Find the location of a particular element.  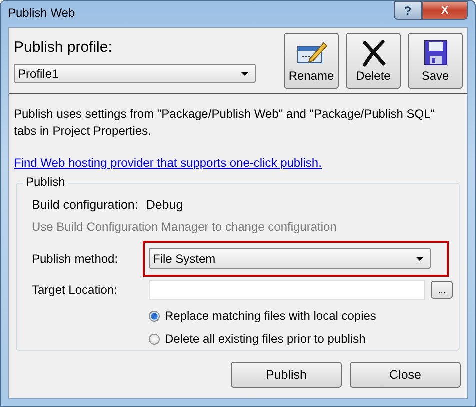

group-title: Publish is located at coordinates (45, 182).